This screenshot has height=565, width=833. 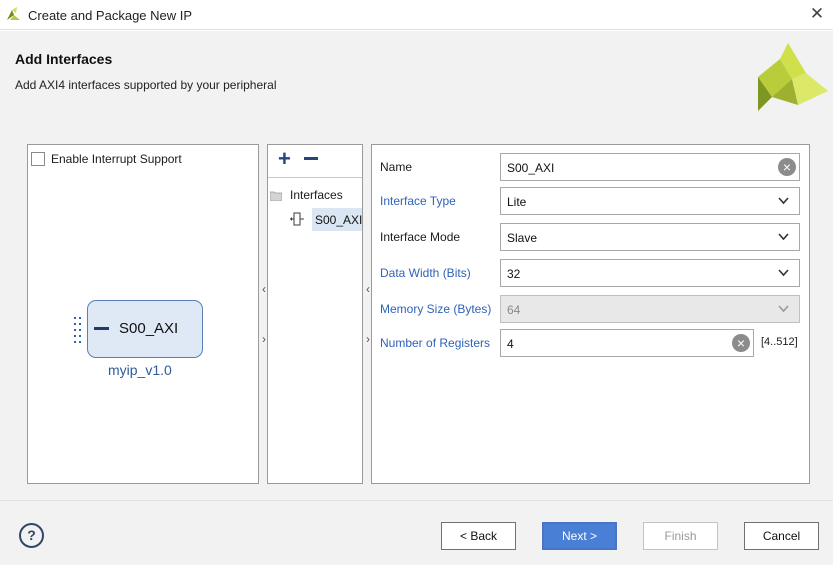 I want to click on vivado-logo-icon, so click(x=793, y=77).